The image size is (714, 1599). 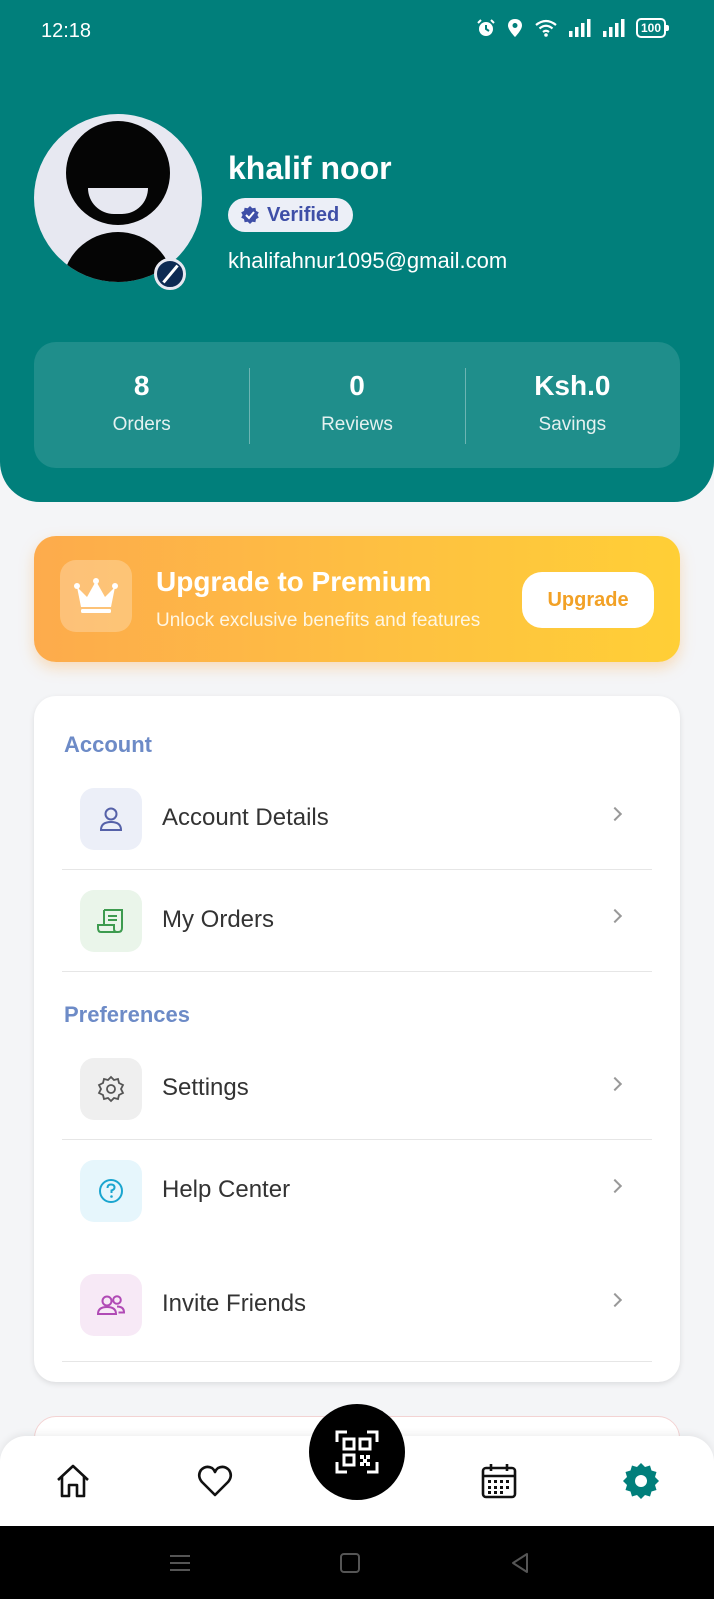 What do you see at coordinates (218, 919) in the screenshot?
I see `menu-label: My Orders` at bounding box center [218, 919].